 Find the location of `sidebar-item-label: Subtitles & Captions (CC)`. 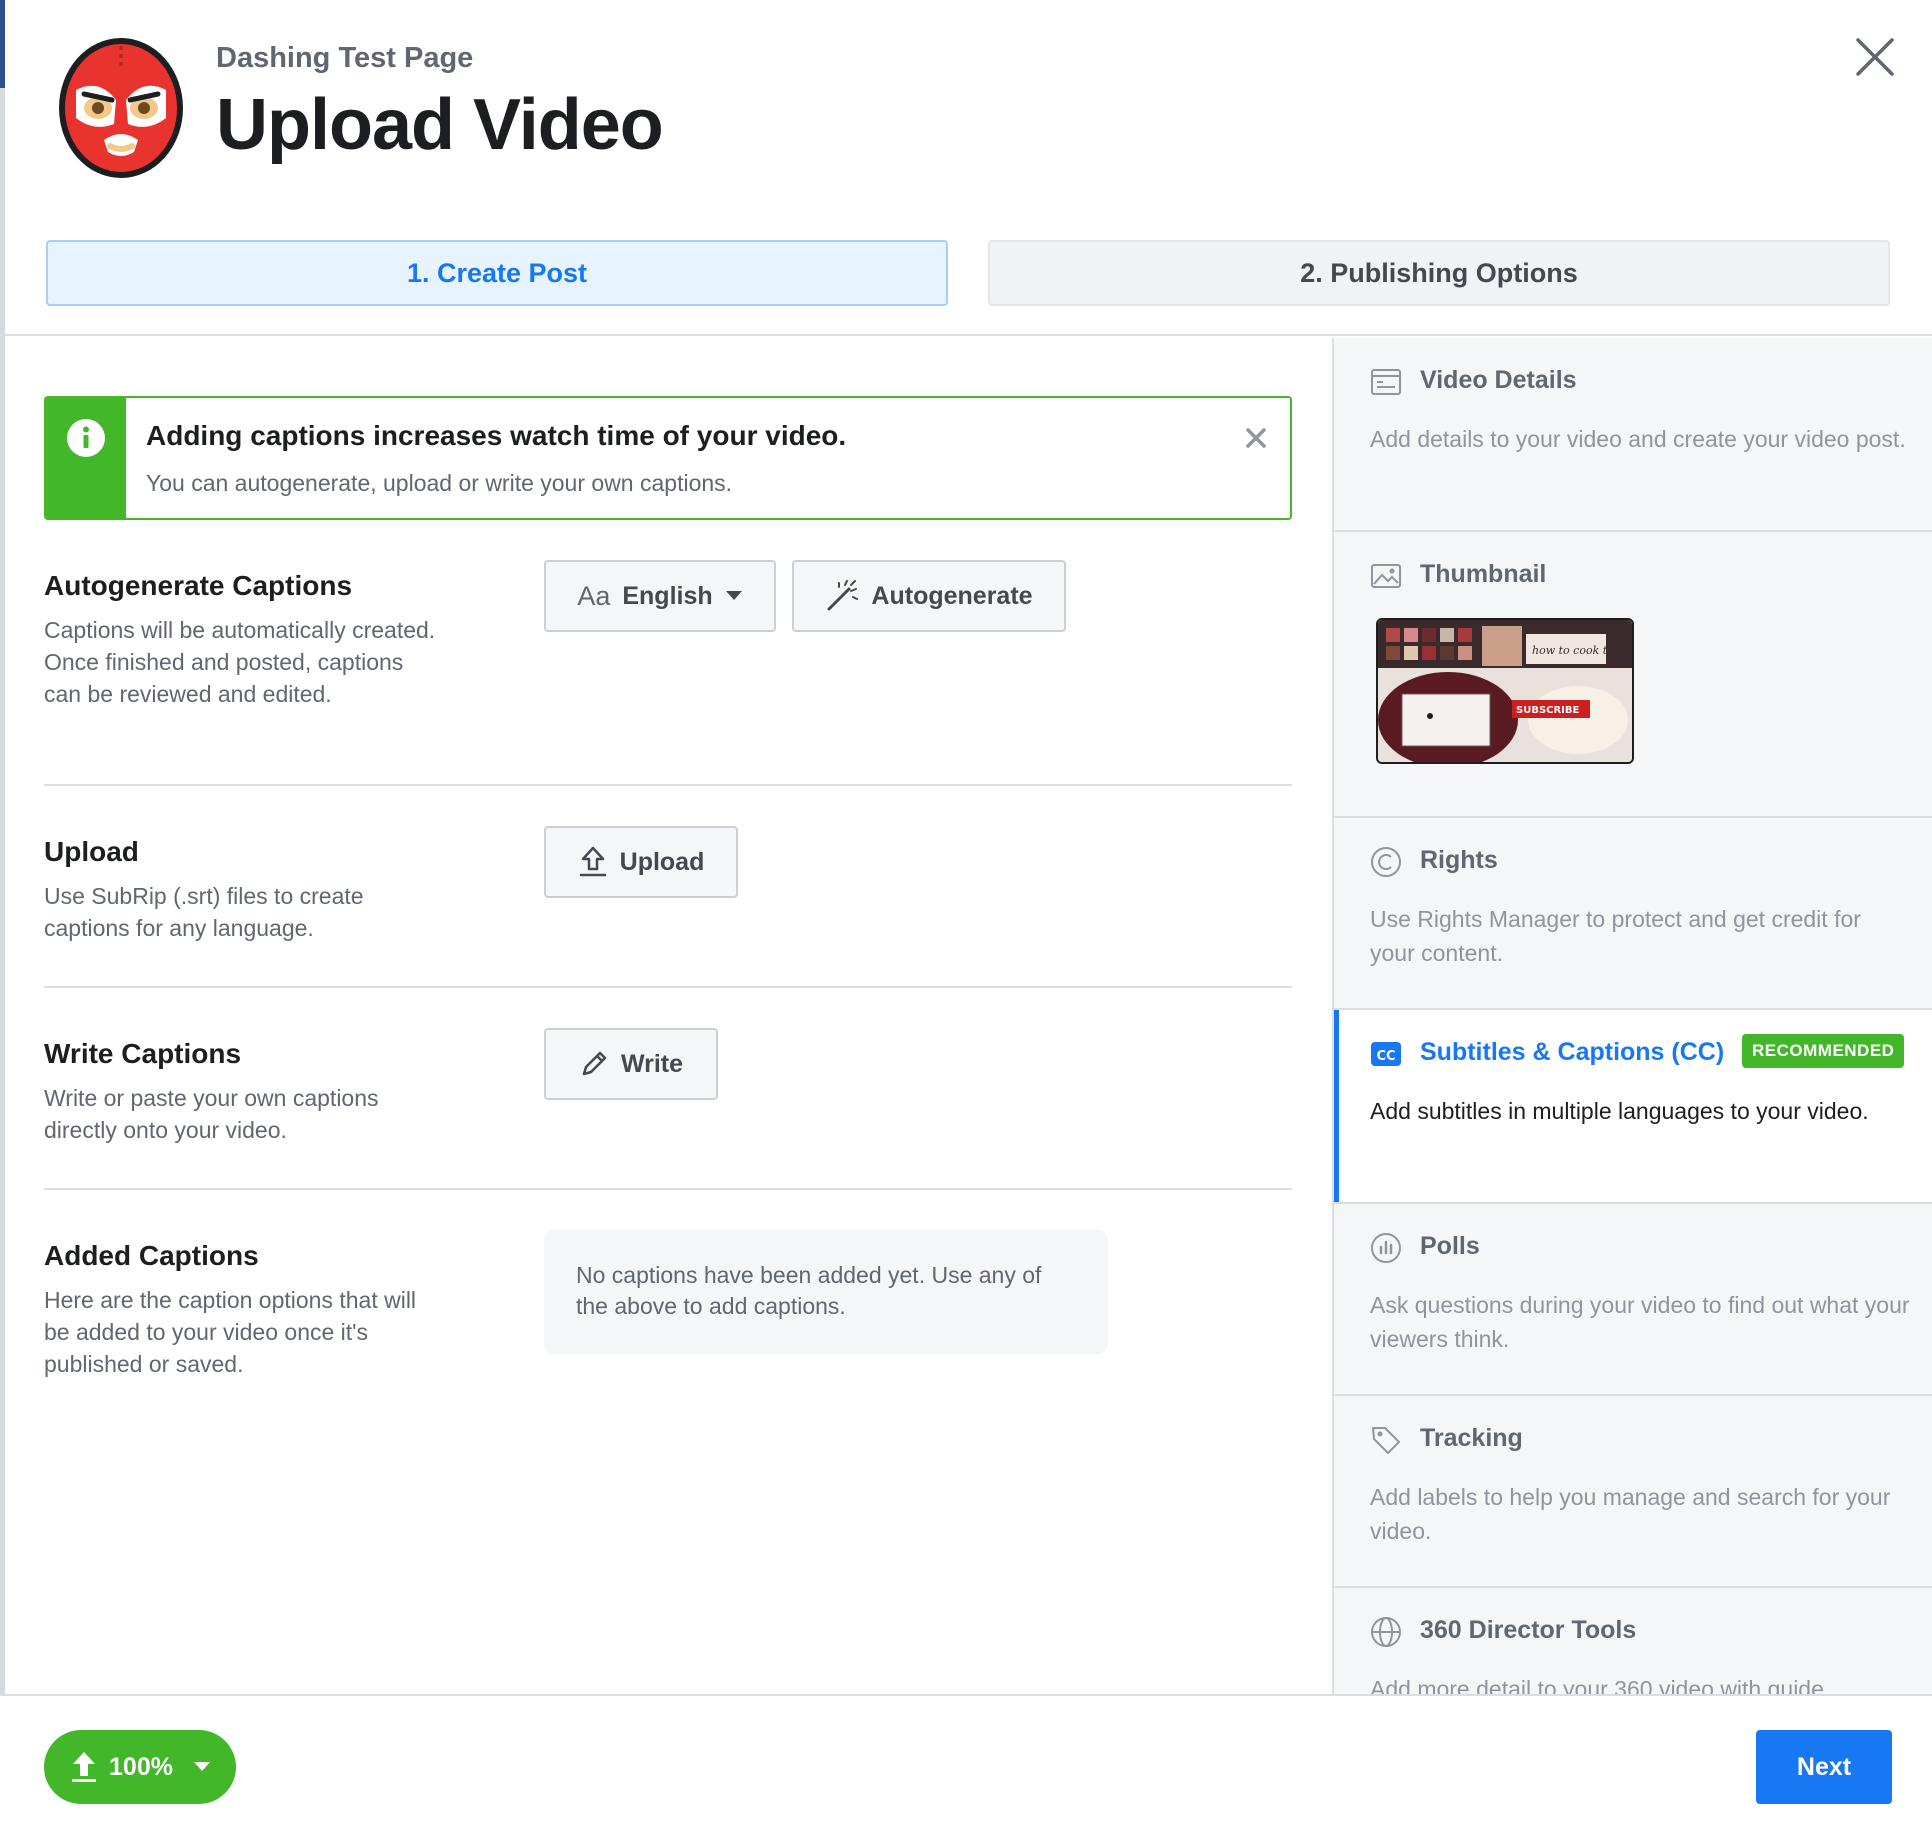

sidebar-item-label: Subtitles & Captions (CC) is located at coordinates (1572, 1052).